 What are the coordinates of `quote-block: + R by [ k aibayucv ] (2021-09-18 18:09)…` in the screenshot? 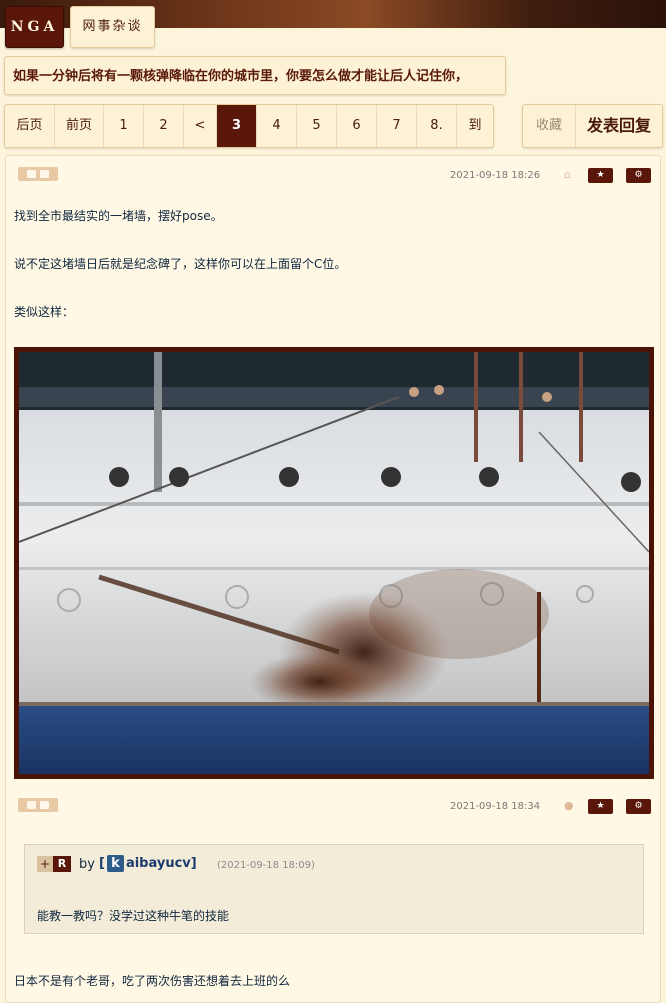 It's located at (334, 889).